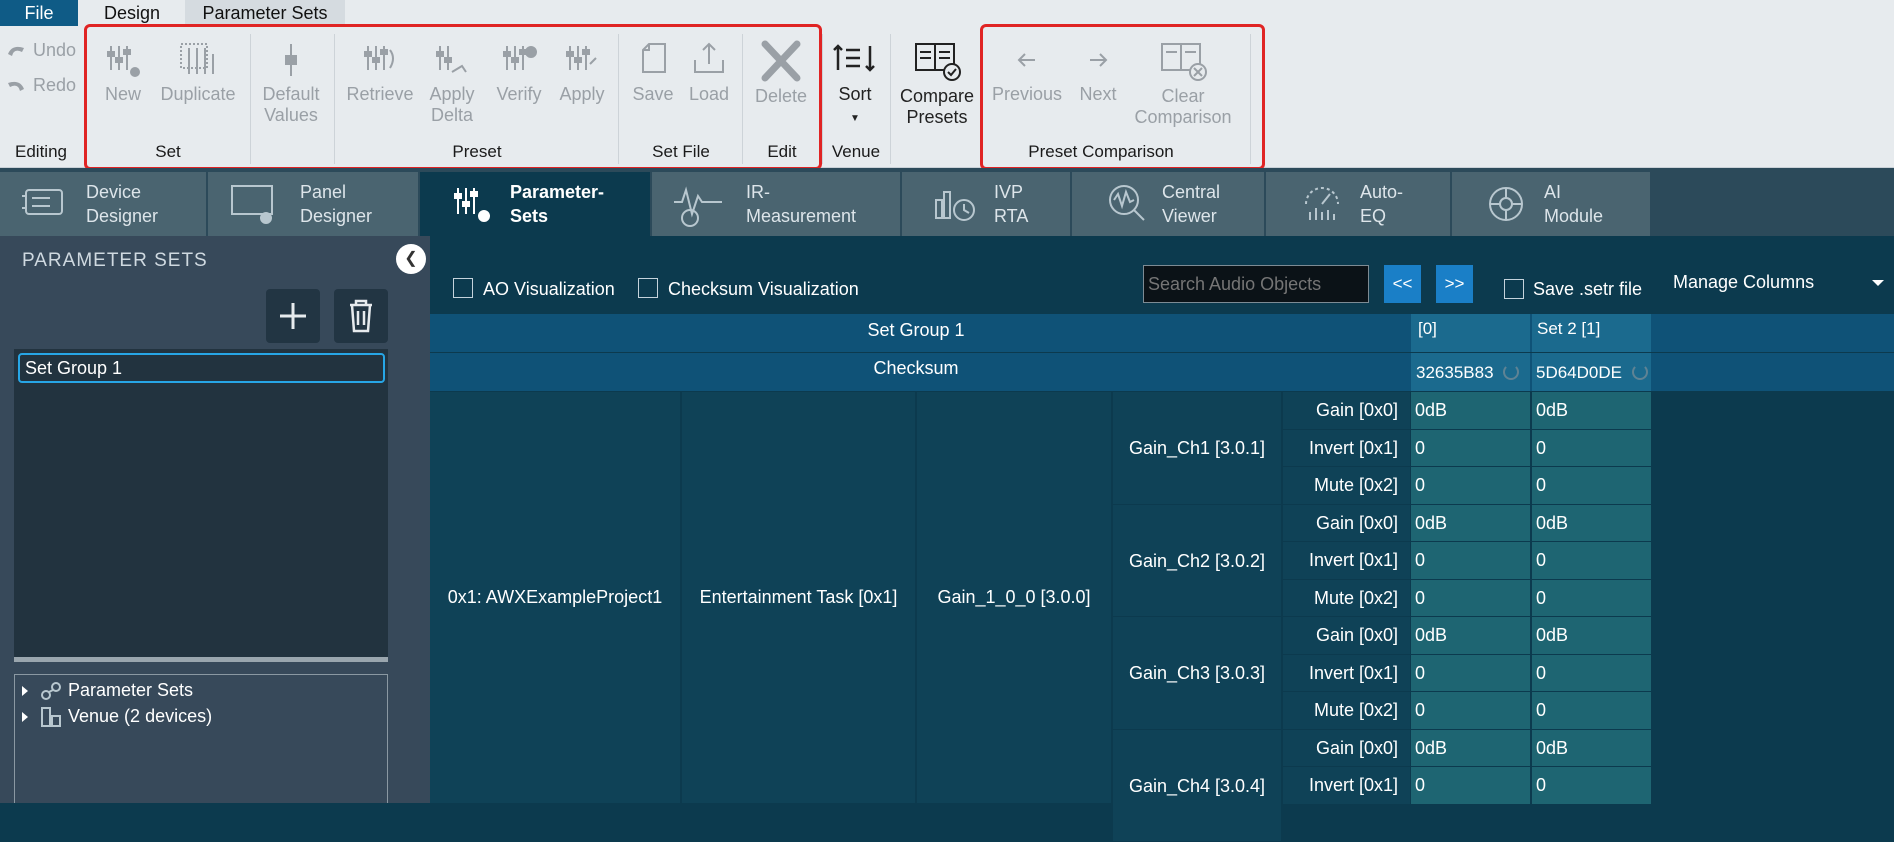 This screenshot has width=1894, height=842. Describe the element at coordinates (855, 118) in the screenshot. I see `sort-dropdown-icon: ▼` at that location.